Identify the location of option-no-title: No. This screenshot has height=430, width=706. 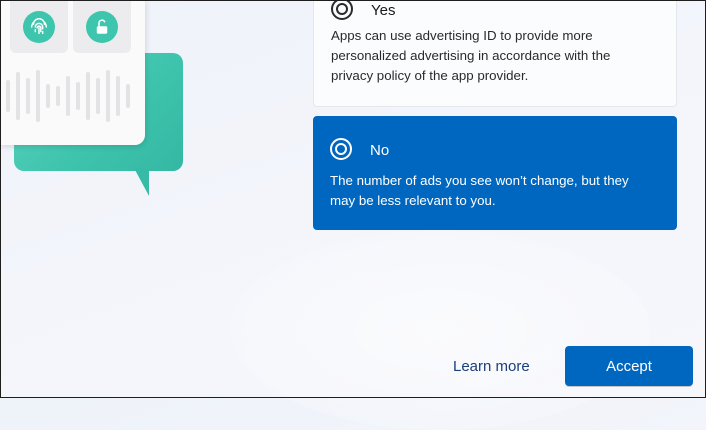
(380, 150).